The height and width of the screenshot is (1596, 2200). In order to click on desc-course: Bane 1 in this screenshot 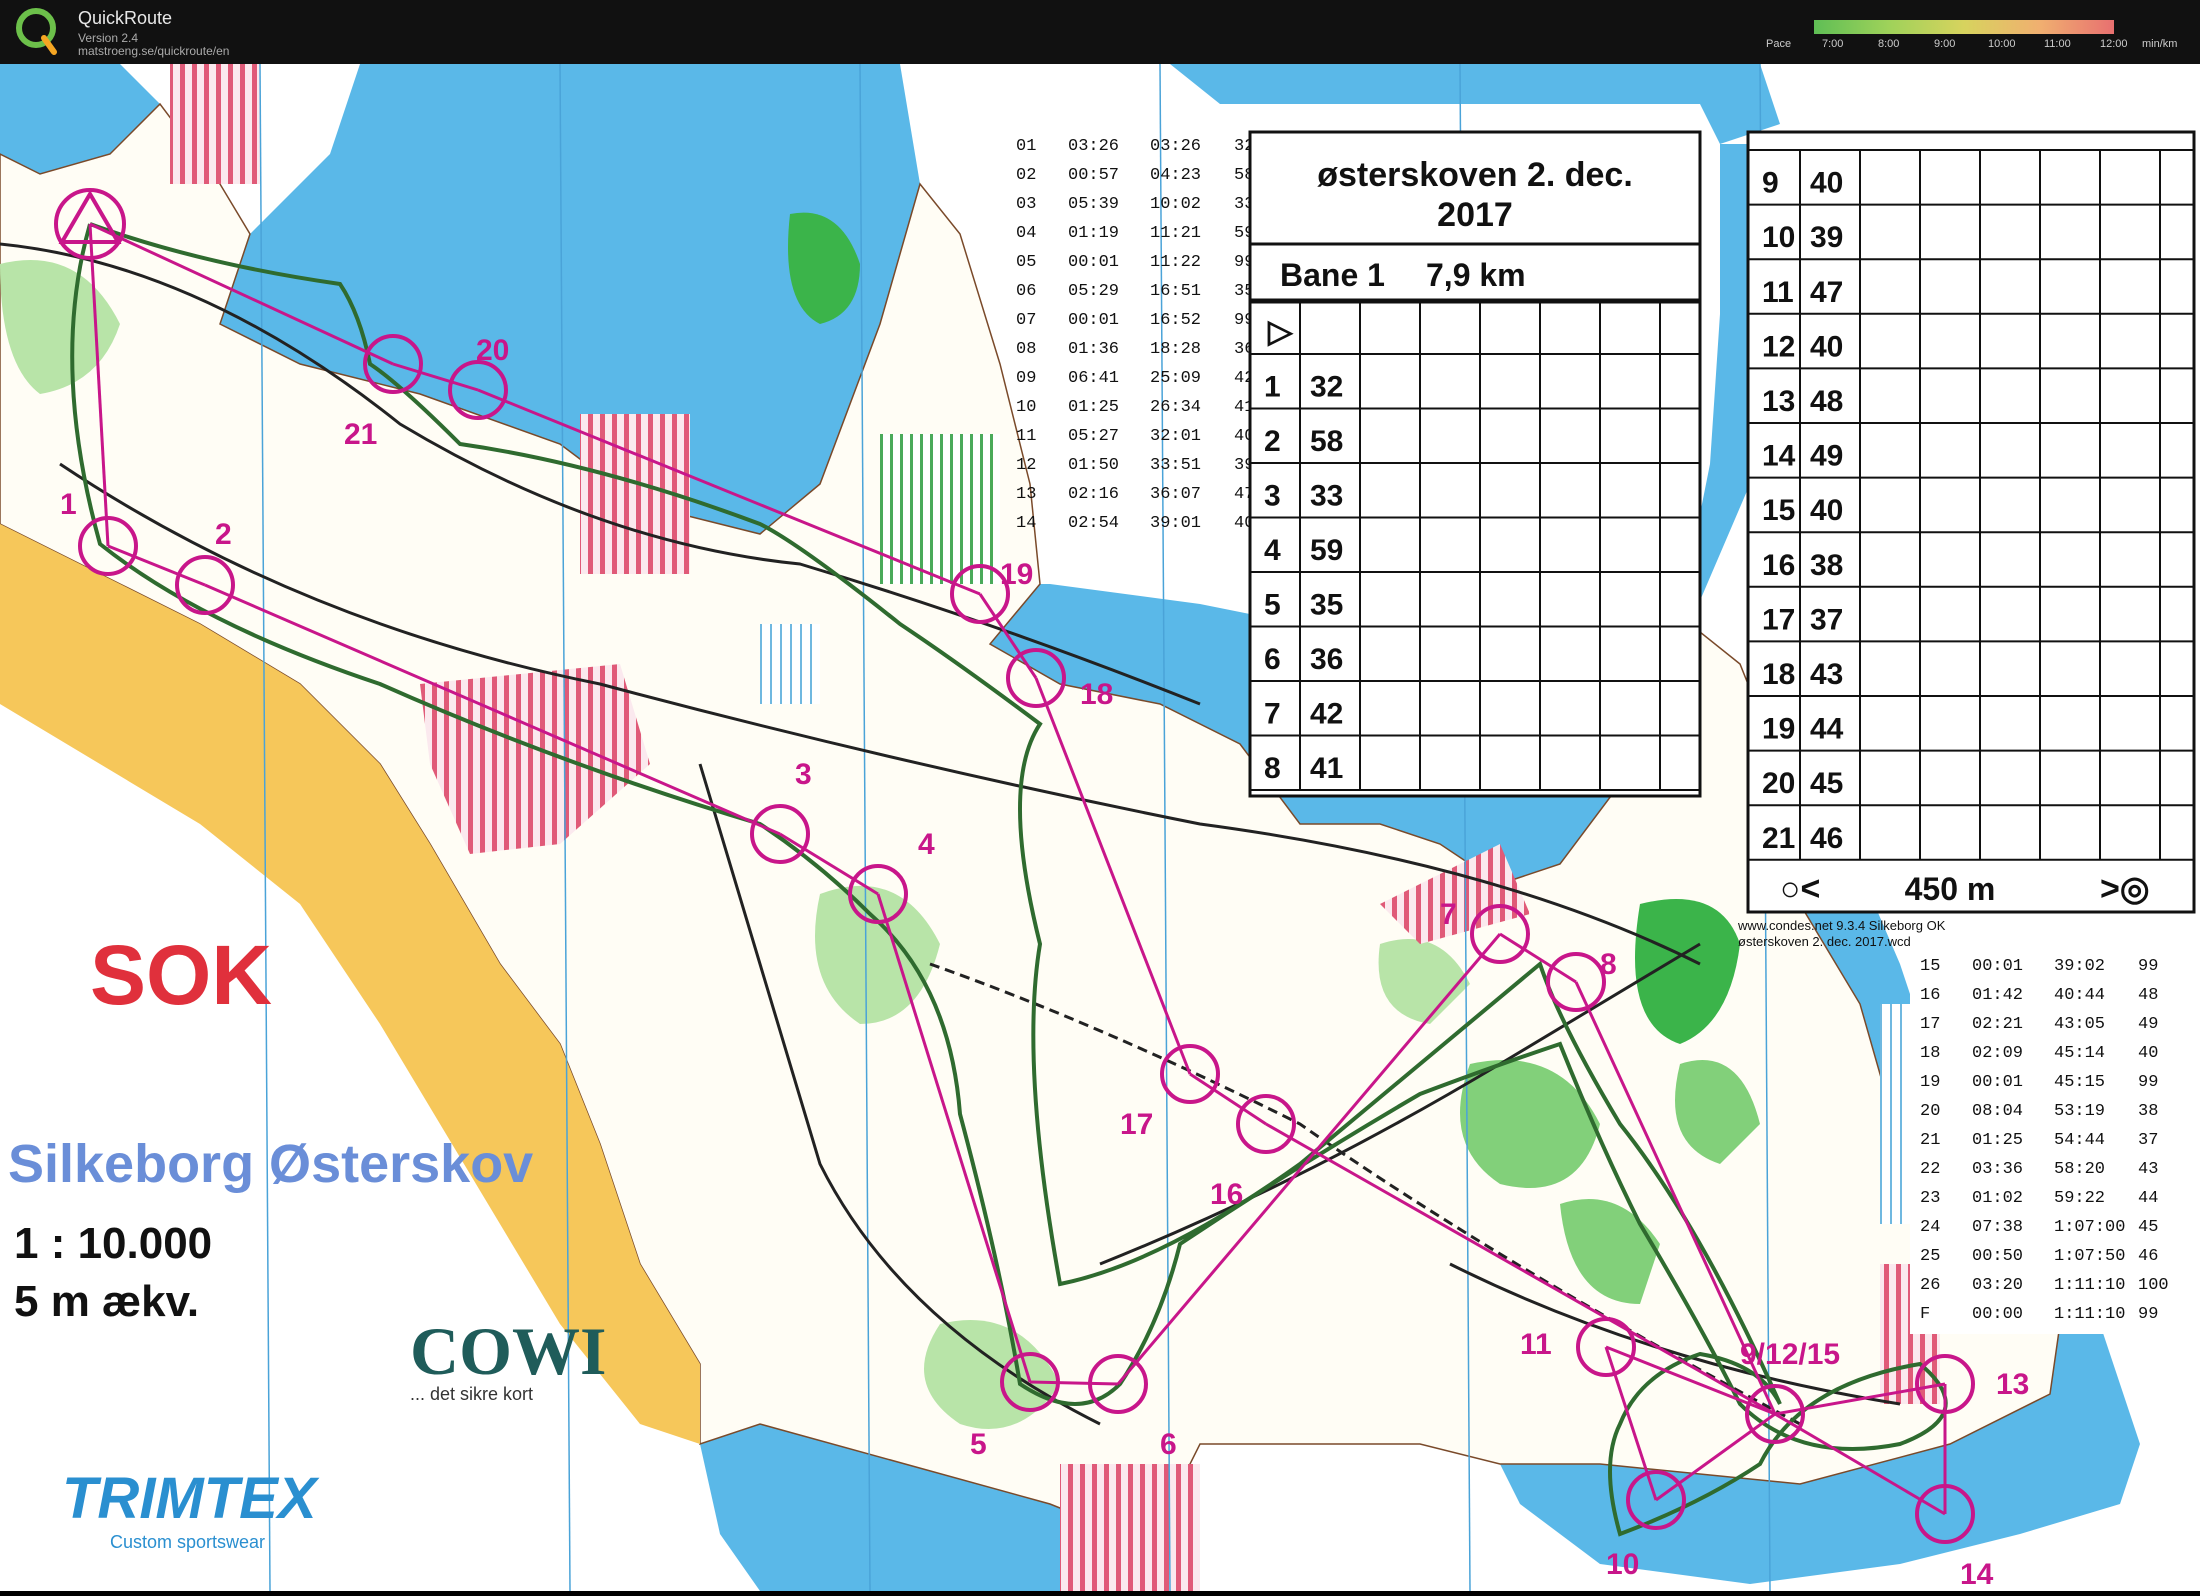, I will do `click(1332, 275)`.